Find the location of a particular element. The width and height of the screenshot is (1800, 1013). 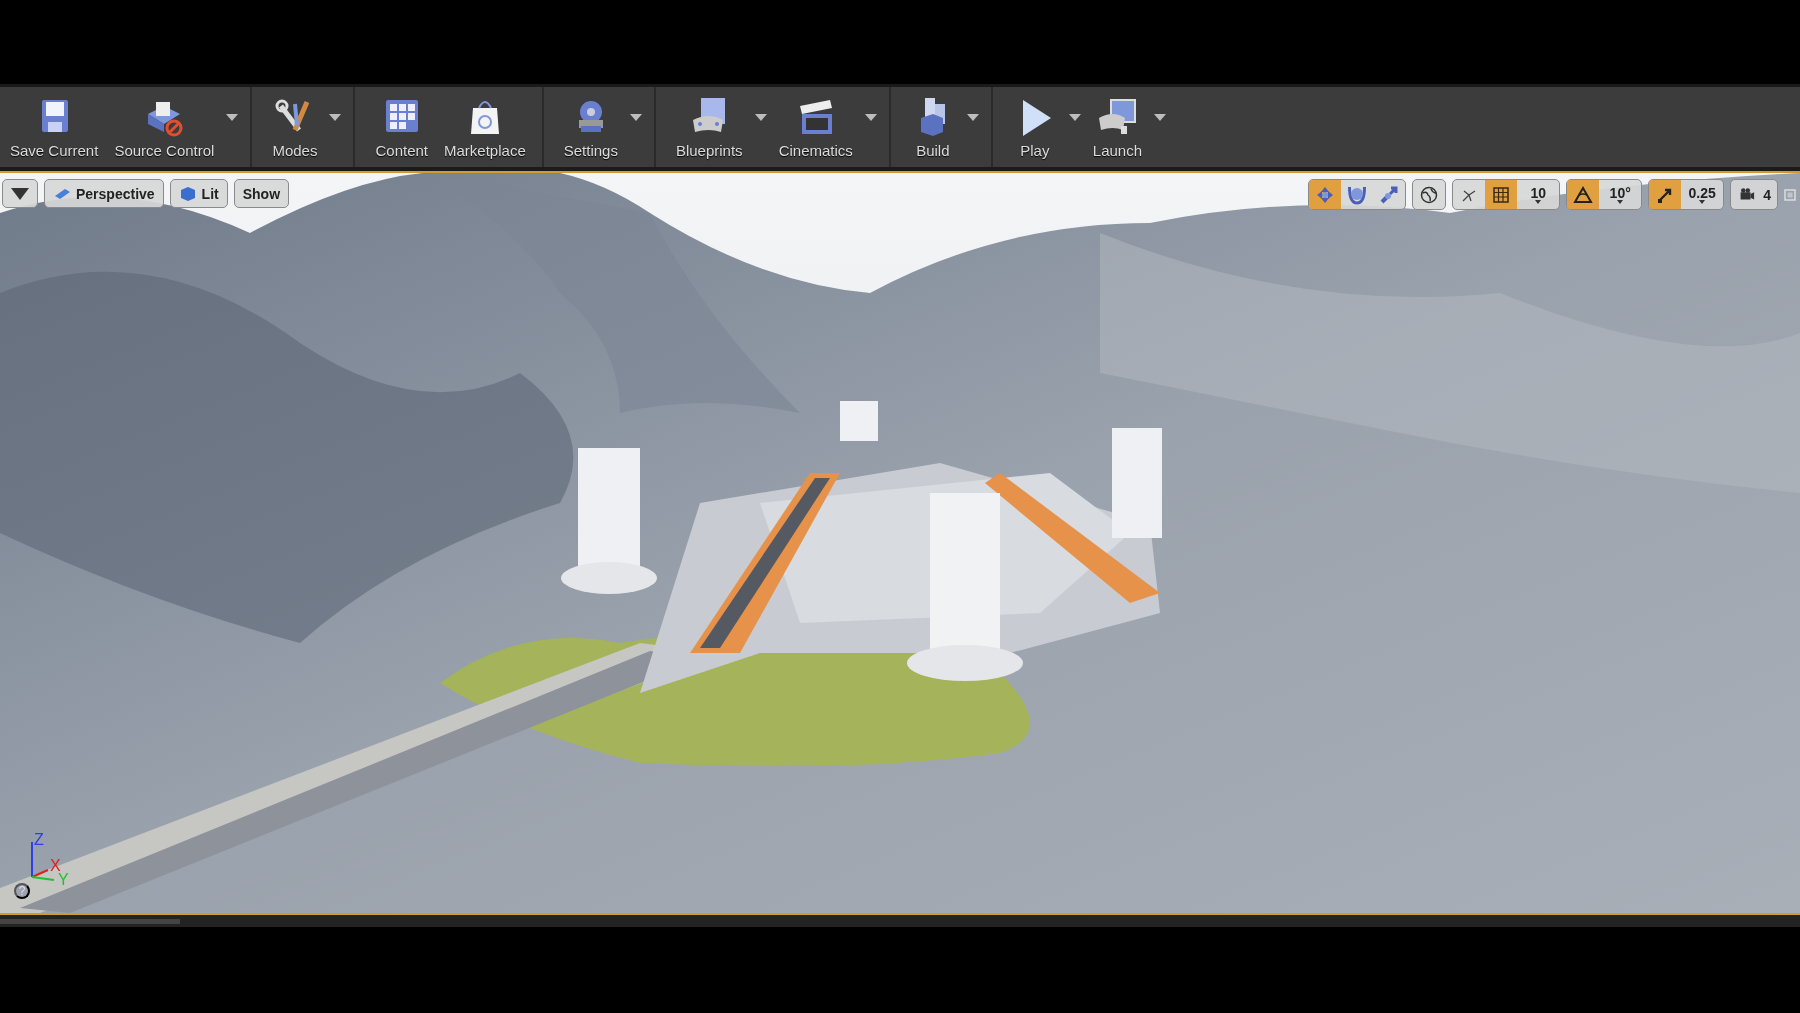

axis-label: Y is located at coordinates (63, 880).